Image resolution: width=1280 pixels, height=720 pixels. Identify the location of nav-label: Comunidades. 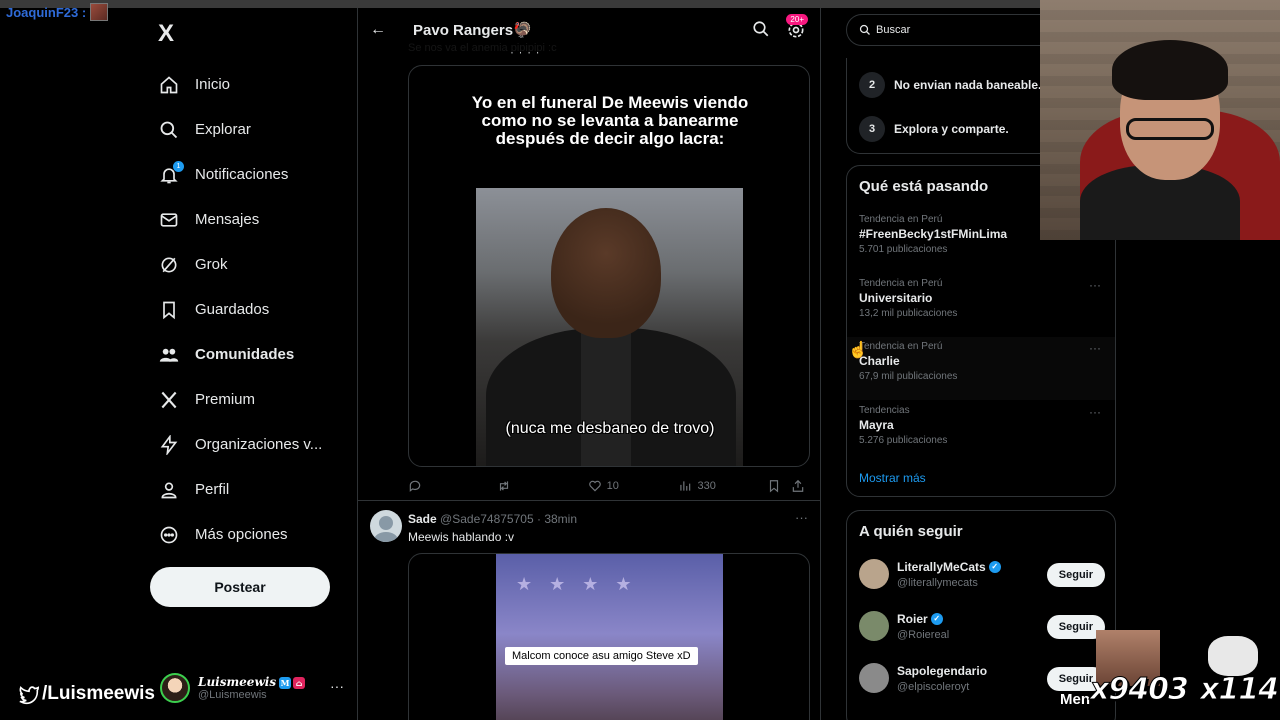
(245, 354).